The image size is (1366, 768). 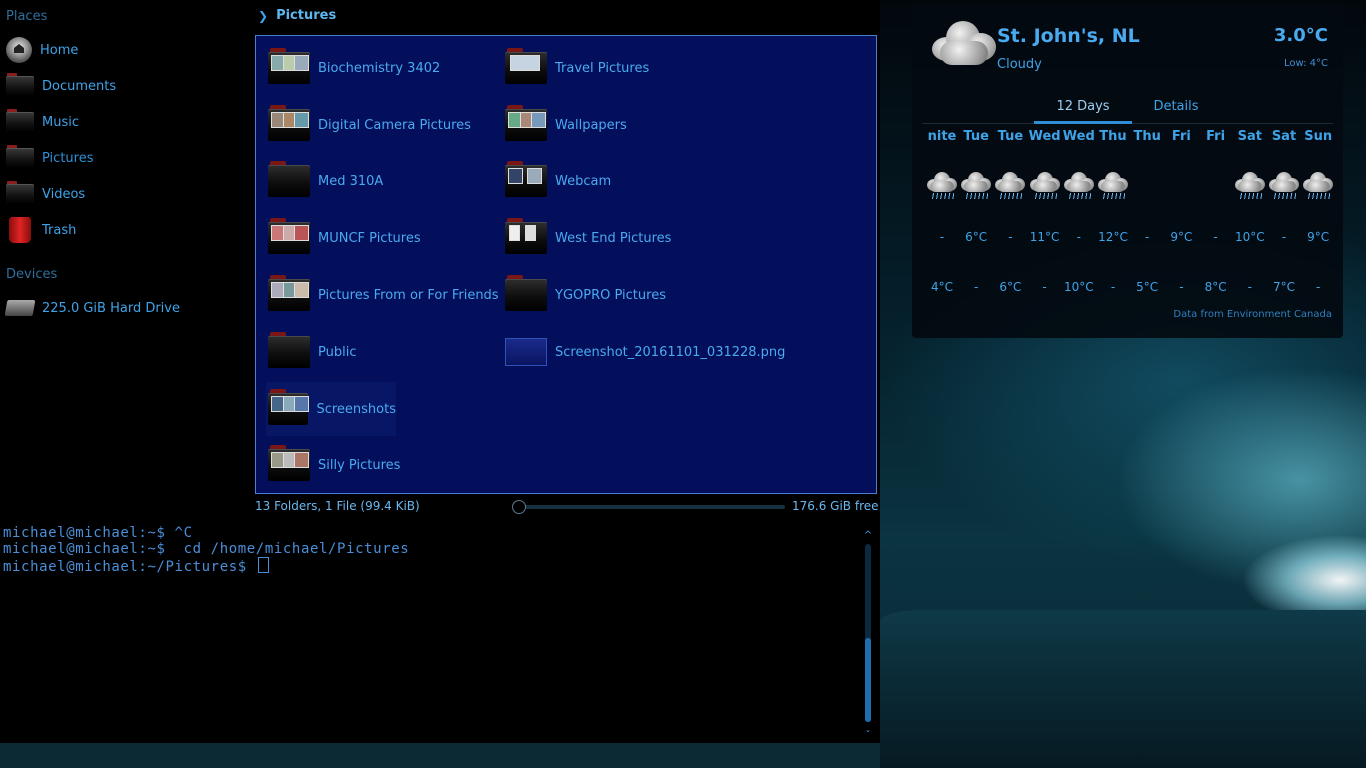 What do you see at coordinates (337, 352) in the screenshot?
I see `file-item-label: Public` at bounding box center [337, 352].